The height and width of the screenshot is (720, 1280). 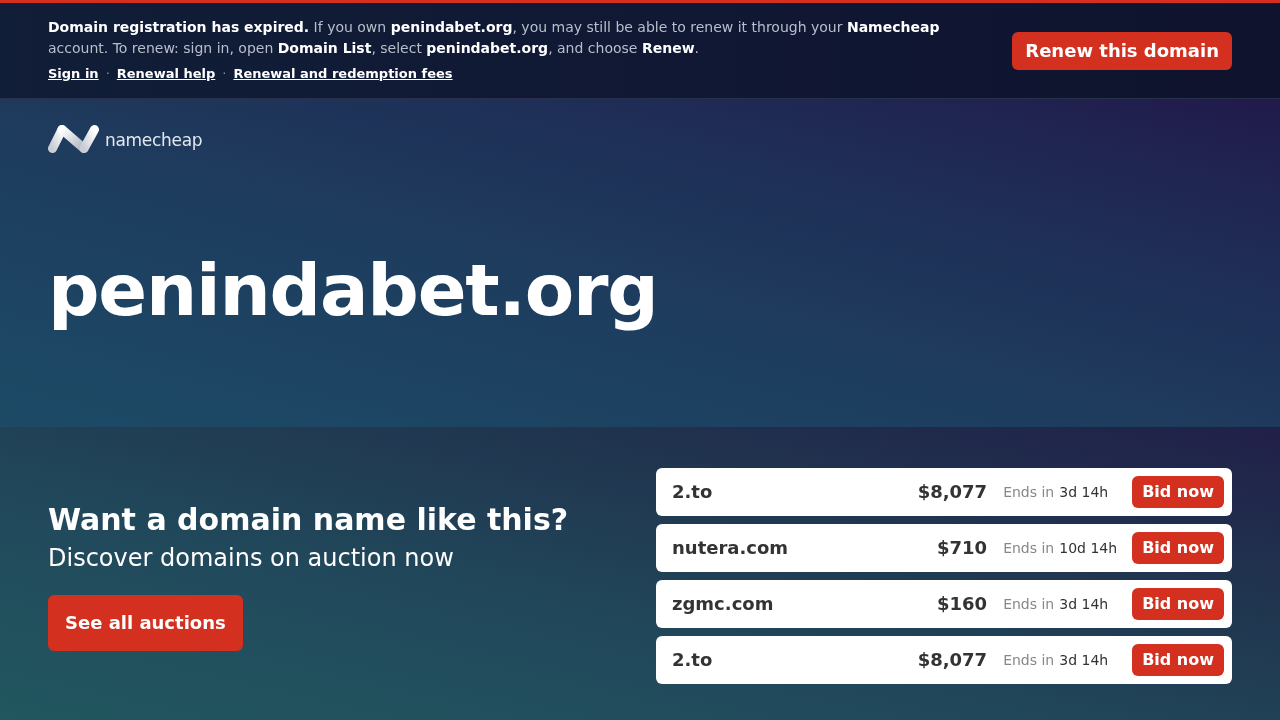 What do you see at coordinates (962, 603) in the screenshot?
I see `price-text: $160` at bounding box center [962, 603].